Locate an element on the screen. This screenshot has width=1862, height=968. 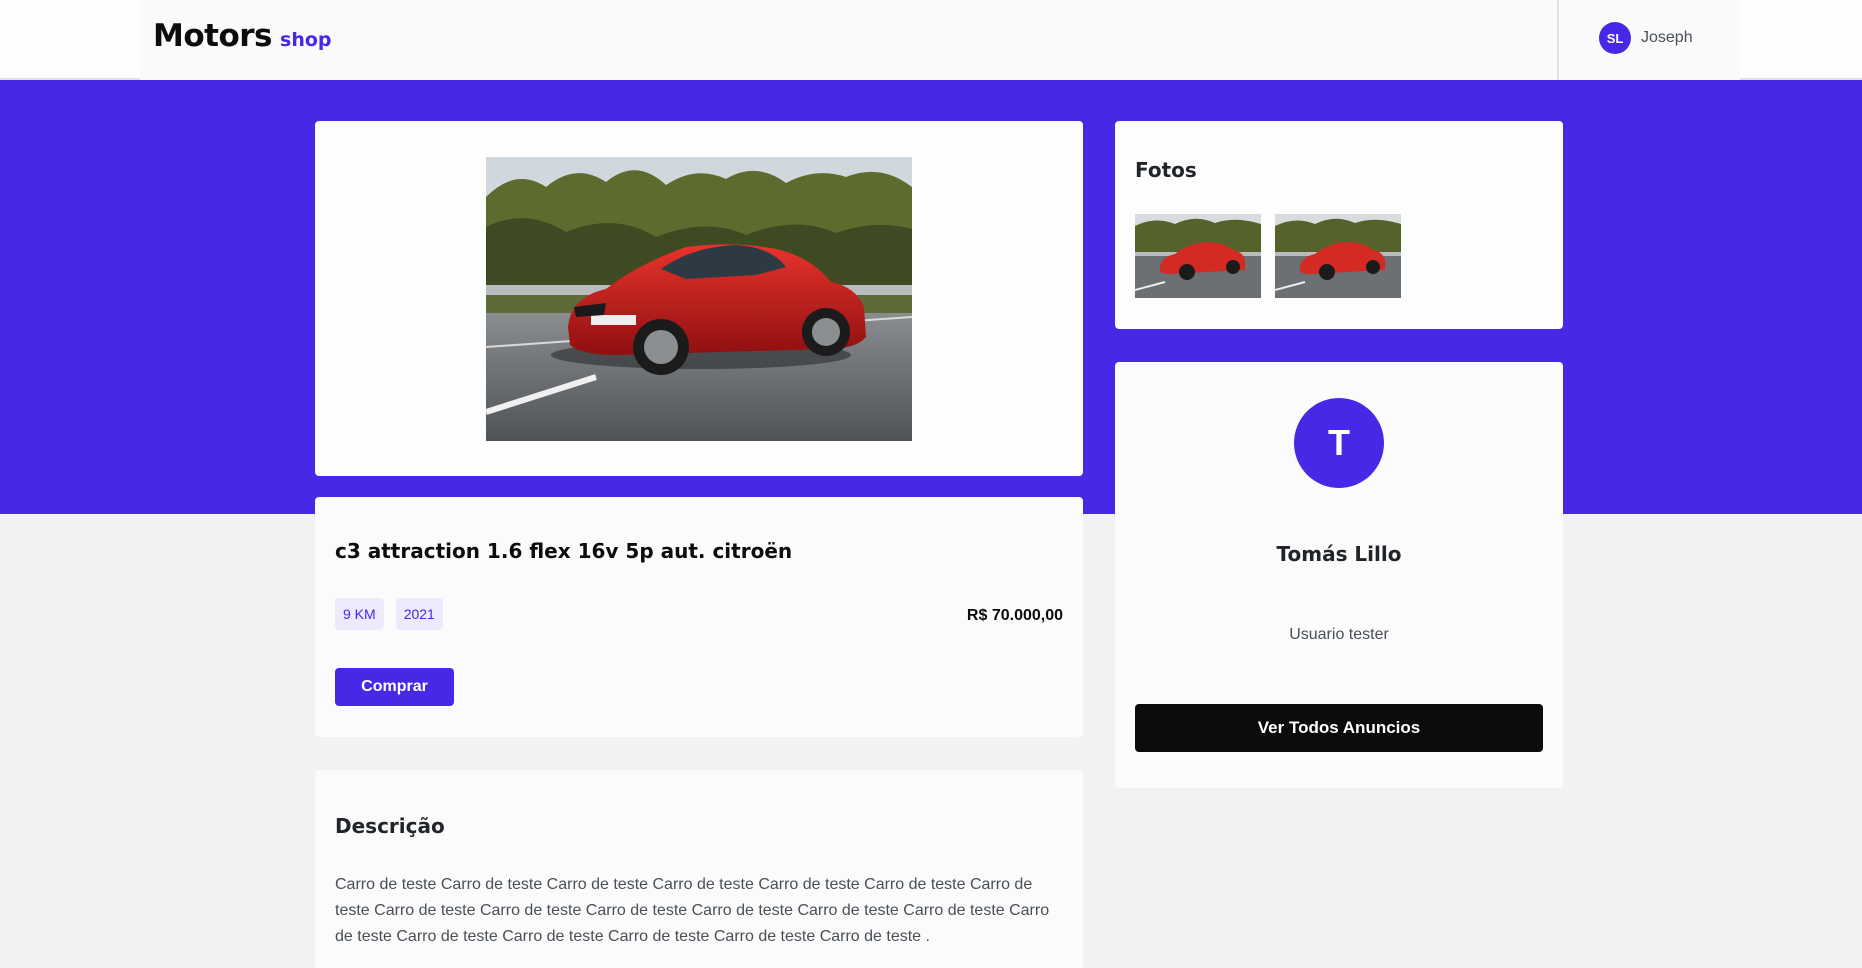
car-tags: 9 KM 2021 is located at coordinates (389, 614).